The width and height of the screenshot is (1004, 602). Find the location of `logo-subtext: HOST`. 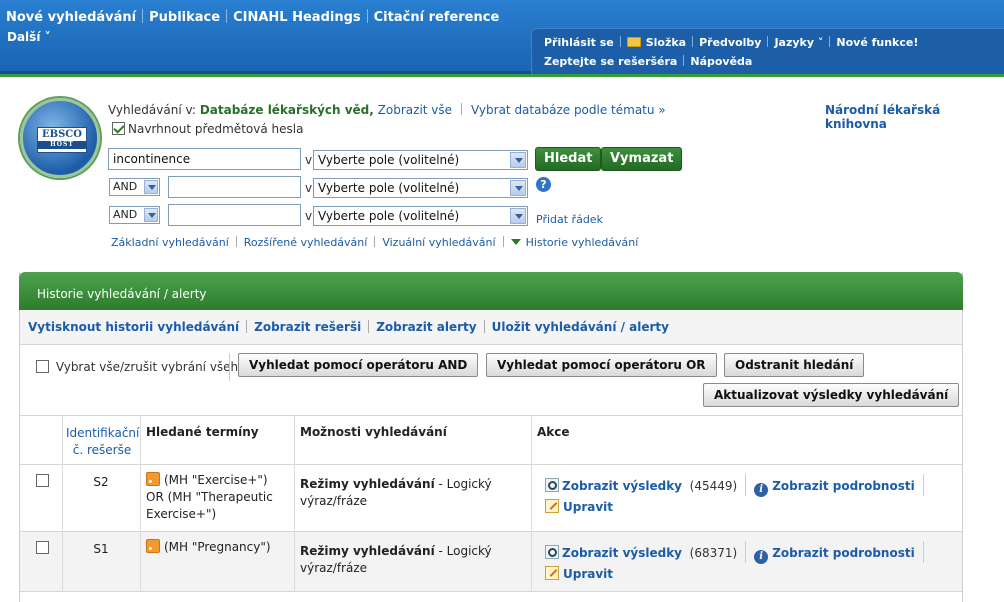

logo-subtext: HOST is located at coordinates (62, 145).